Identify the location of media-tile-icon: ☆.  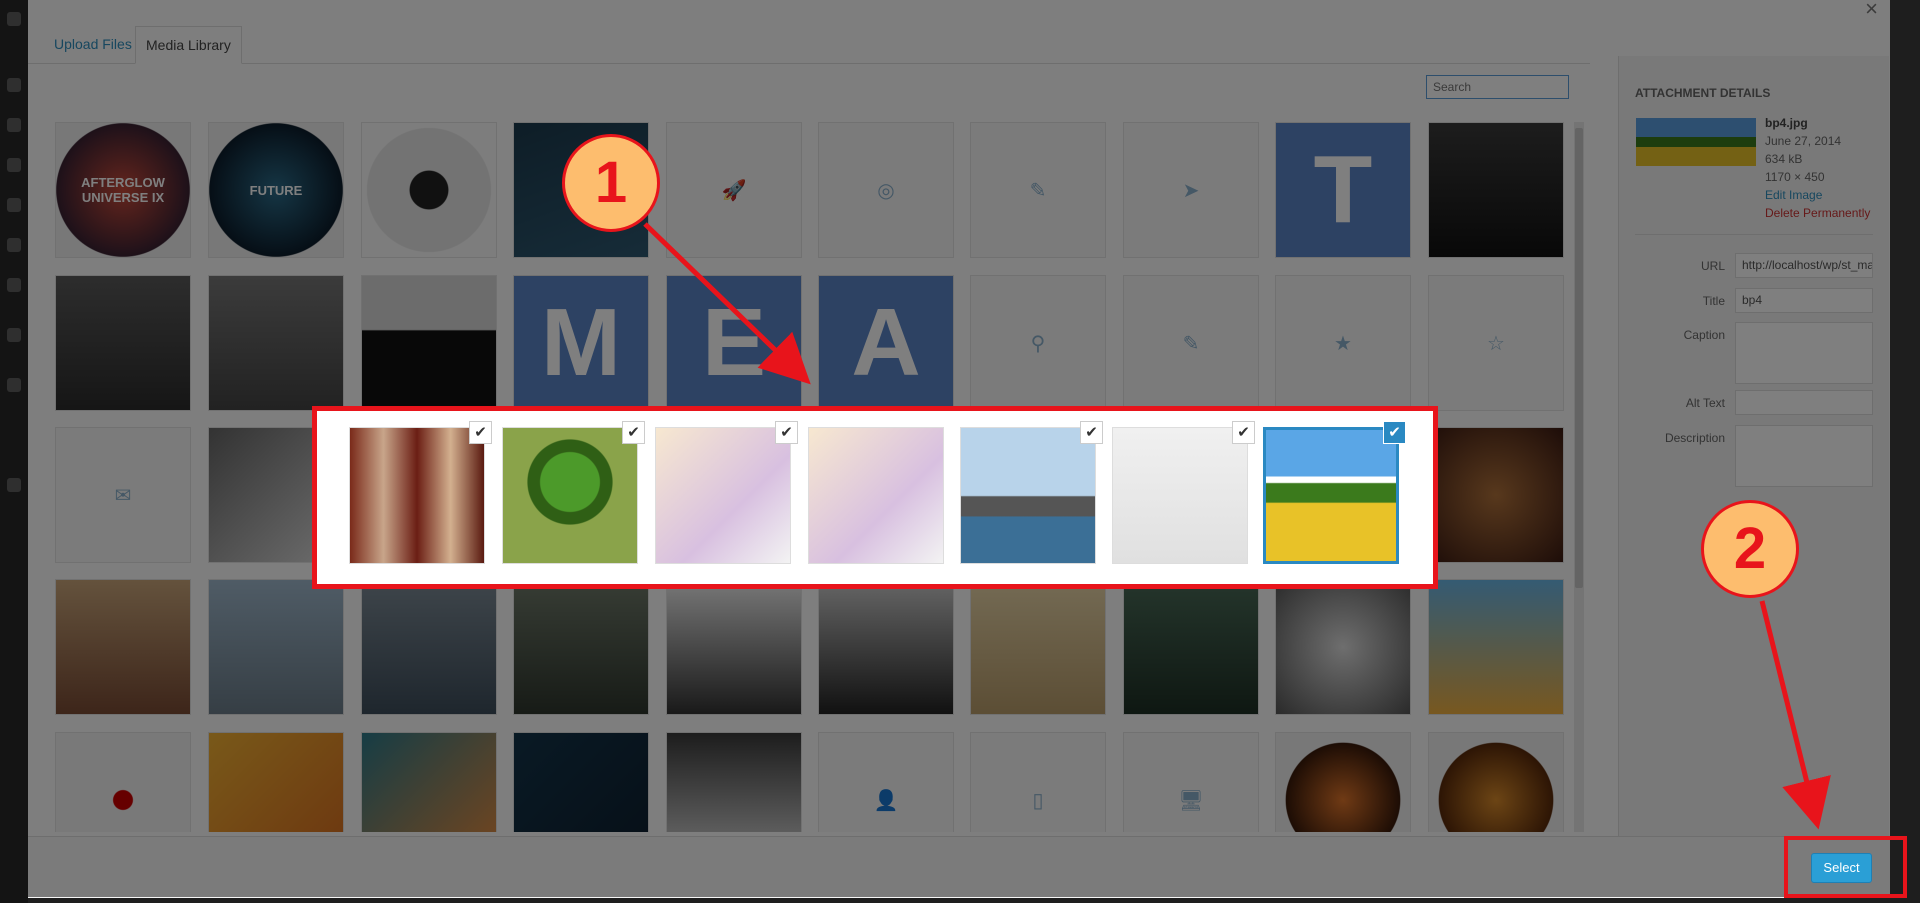
(1496, 343).